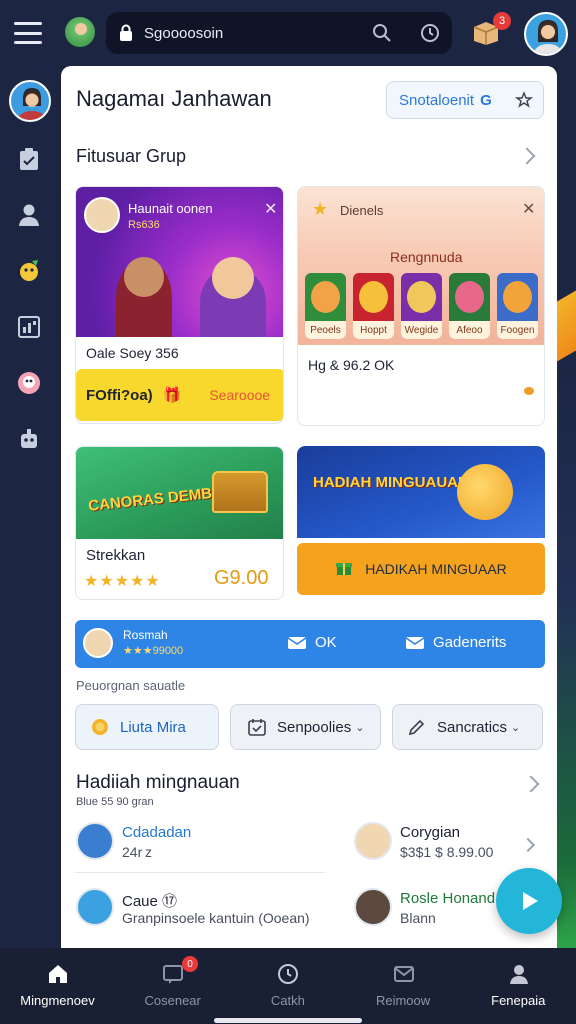  What do you see at coordinates (531, 784) in the screenshot?
I see `weekly-chevron-icon` at bounding box center [531, 784].